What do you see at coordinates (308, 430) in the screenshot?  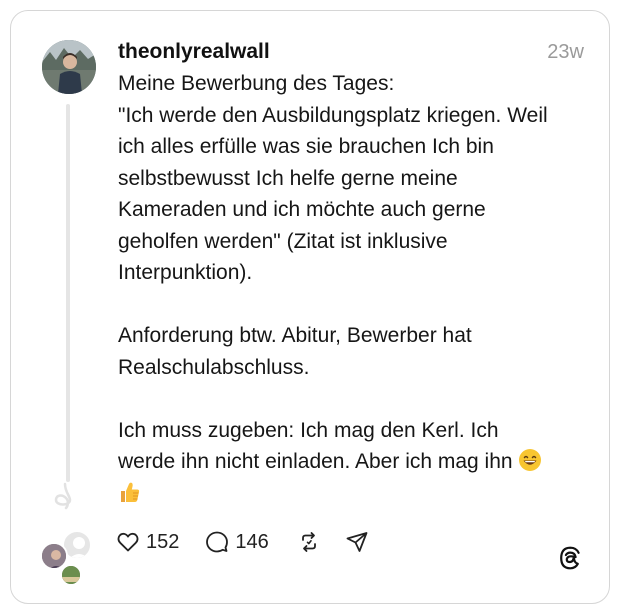 I see `post-line: Ich muss zugeben: Ich mag den Kerl. Ich` at bounding box center [308, 430].